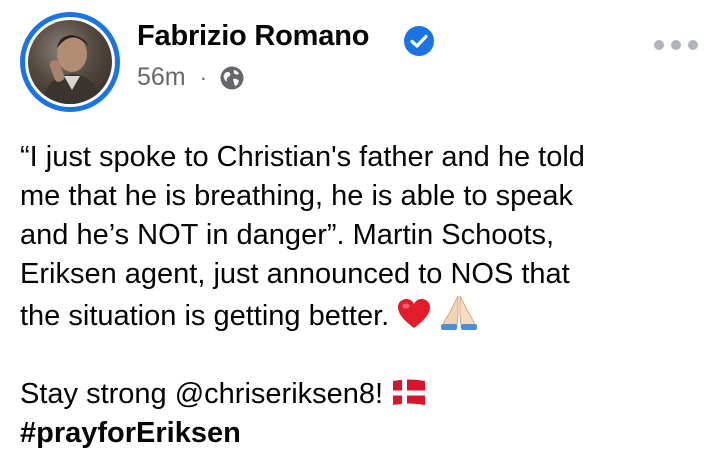  Describe the element at coordinates (205, 316) in the screenshot. I see `post-line: the situation is getting better.` at that location.